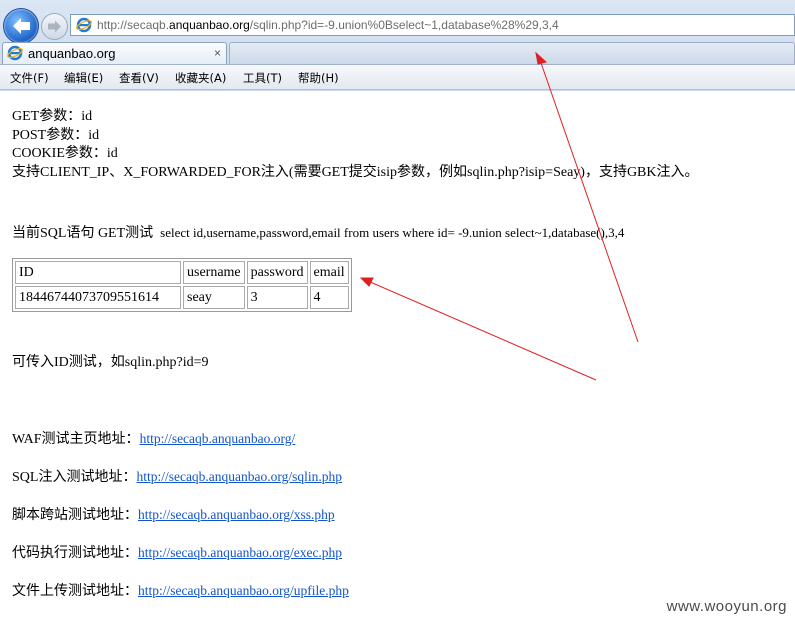  I want to click on annotation-arrow-table, so click(478, 329).